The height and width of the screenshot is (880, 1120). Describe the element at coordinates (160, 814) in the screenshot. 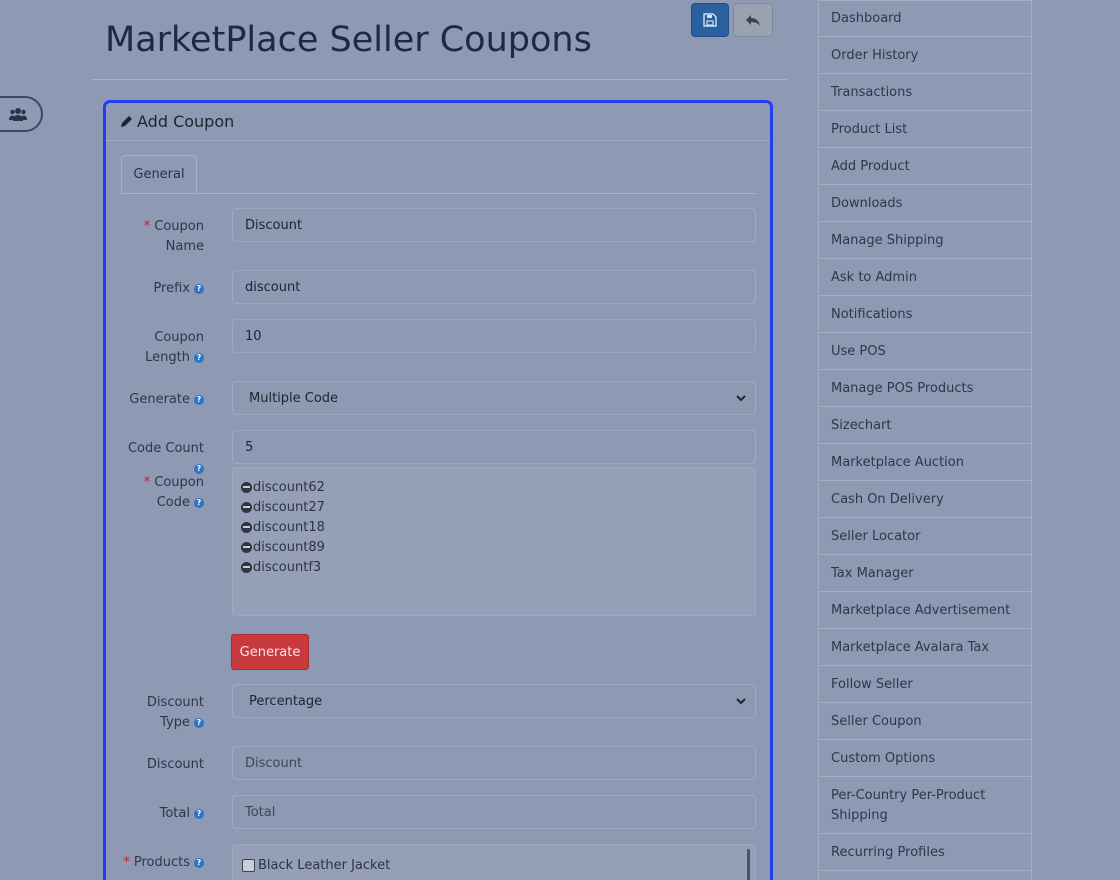

I see `total-label: Total?` at that location.